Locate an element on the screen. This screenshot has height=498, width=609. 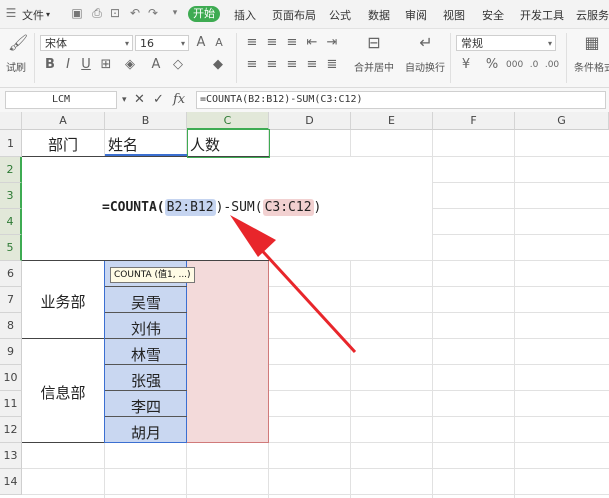
menu-icon: ☰ is located at coordinates (11, 13).